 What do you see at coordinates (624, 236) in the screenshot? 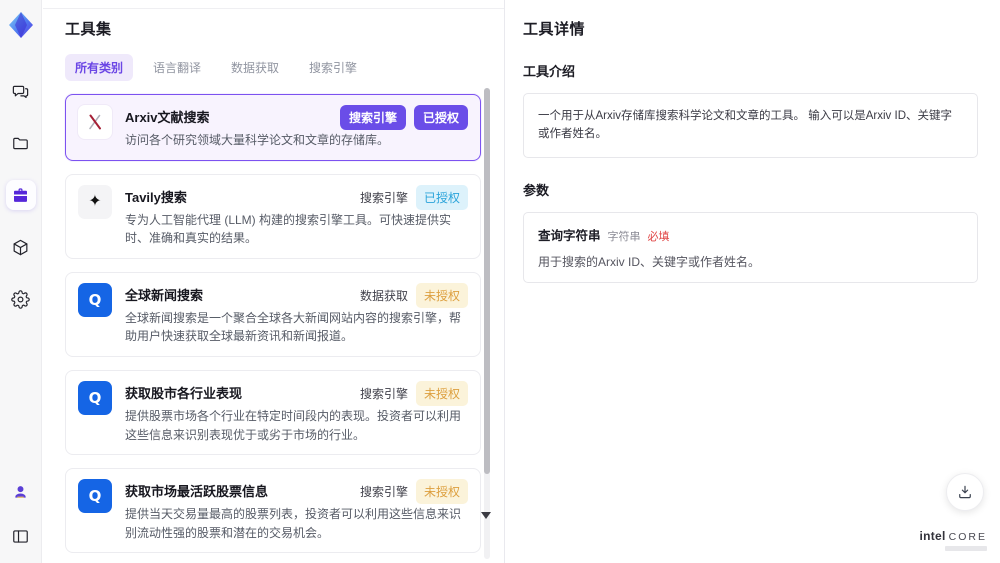
I see `param-type: 字符串` at bounding box center [624, 236].